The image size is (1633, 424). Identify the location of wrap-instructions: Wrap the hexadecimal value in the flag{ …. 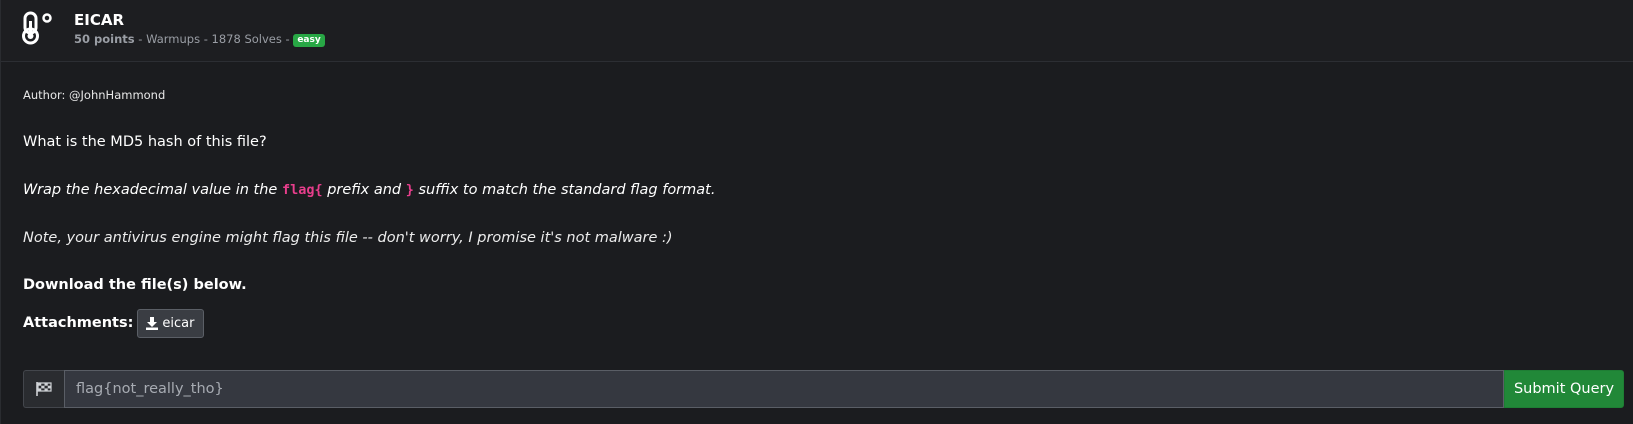
(369, 190).